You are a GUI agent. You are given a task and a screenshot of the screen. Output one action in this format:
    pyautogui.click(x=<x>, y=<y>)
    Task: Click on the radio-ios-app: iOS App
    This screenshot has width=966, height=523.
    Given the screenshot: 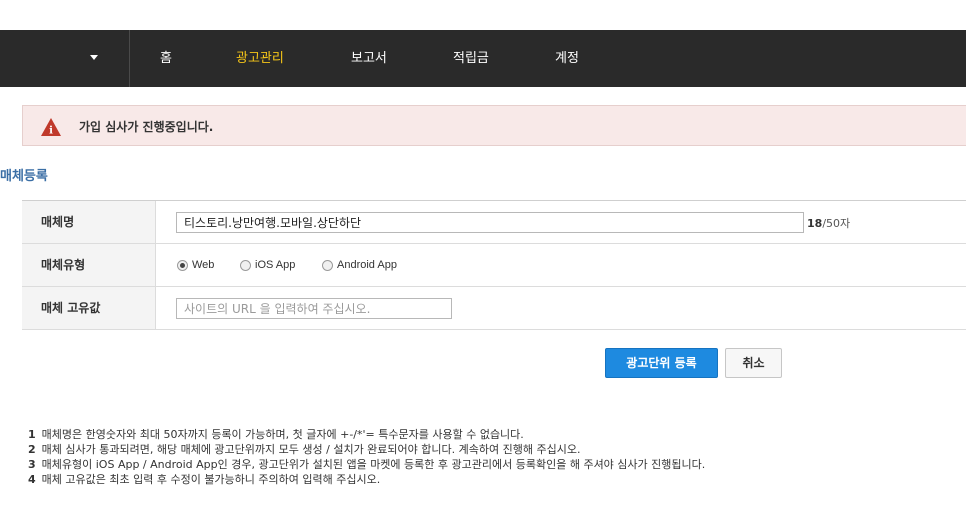 What is the action you would take?
    pyautogui.click(x=267, y=265)
    